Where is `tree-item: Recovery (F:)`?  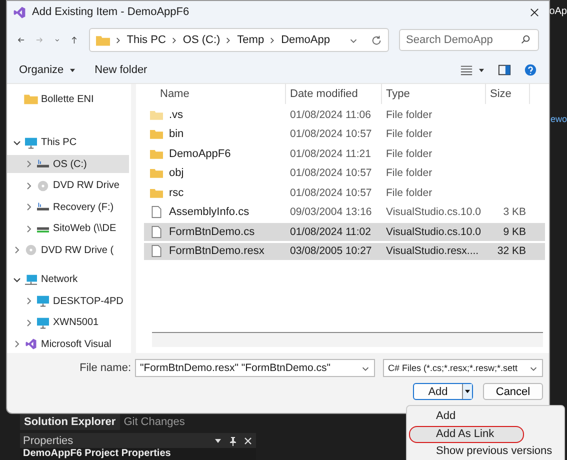
tree-item: Recovery (F:) is located at coordinates (68, 207).